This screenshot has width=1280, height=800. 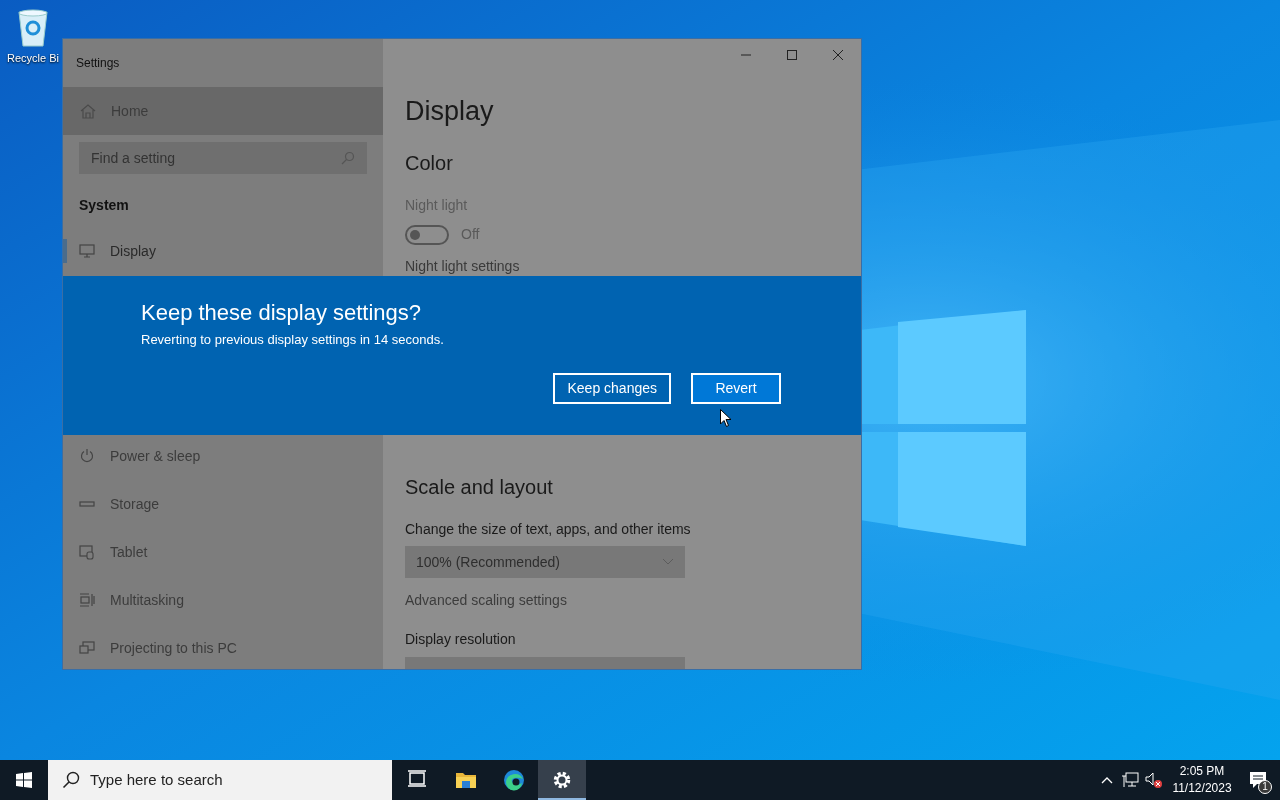 What do you see at coordinates (548, 529) in the screenshot?
I see `setting-label: Change the size of text, apps, and other items` at bounding box center [548, 529].